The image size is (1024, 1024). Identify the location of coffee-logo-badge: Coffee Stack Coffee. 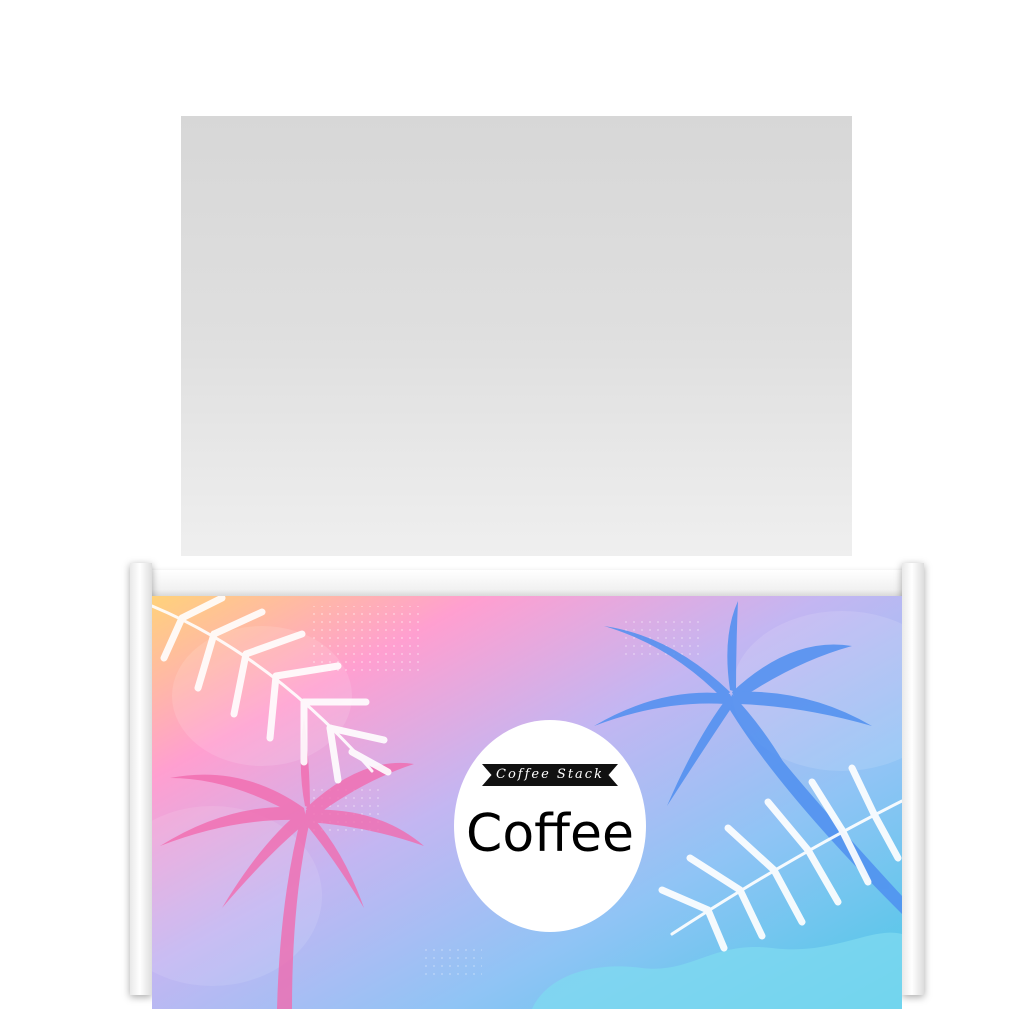
(550, 826).